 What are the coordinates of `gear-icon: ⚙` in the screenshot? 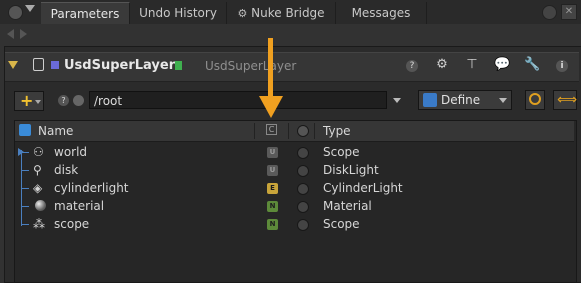 It's located at (442, 65).